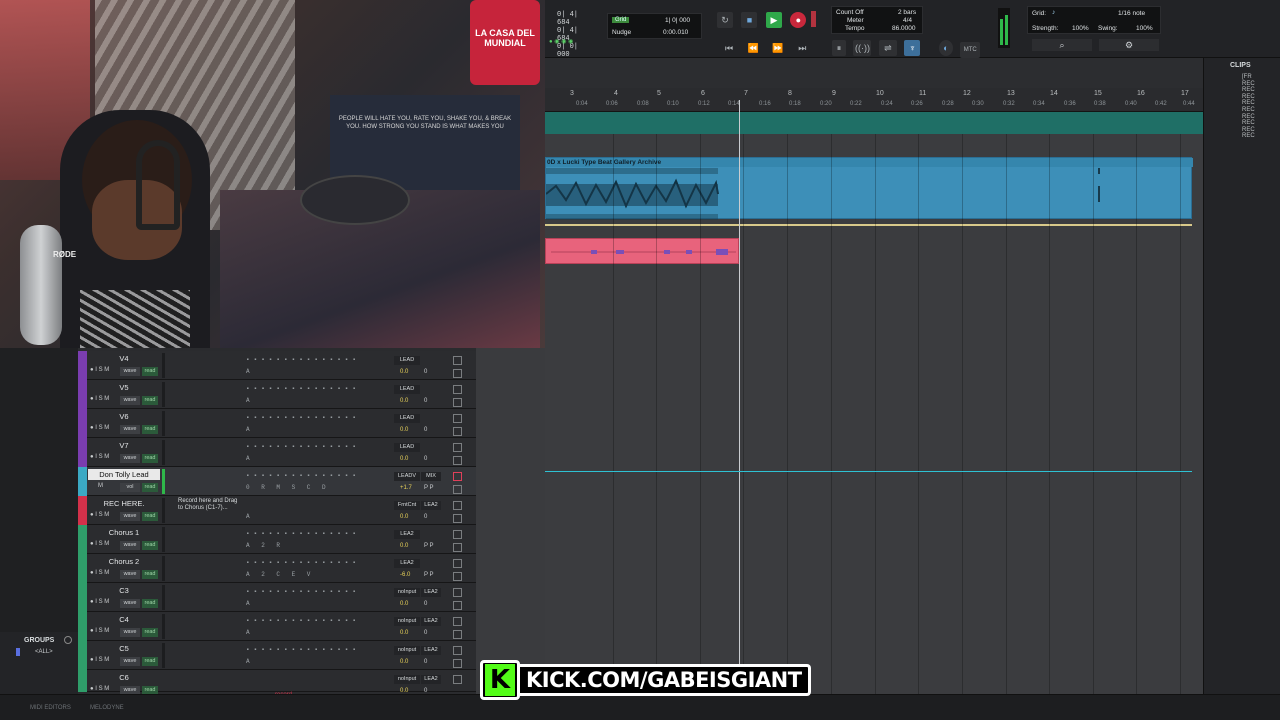 The height and width of the screenshot is (720, 1280). What do you see at coordinates (907, 12) in the screenshot?
I see `count-off-value: 2 bars` at bounding box center [907, 12].